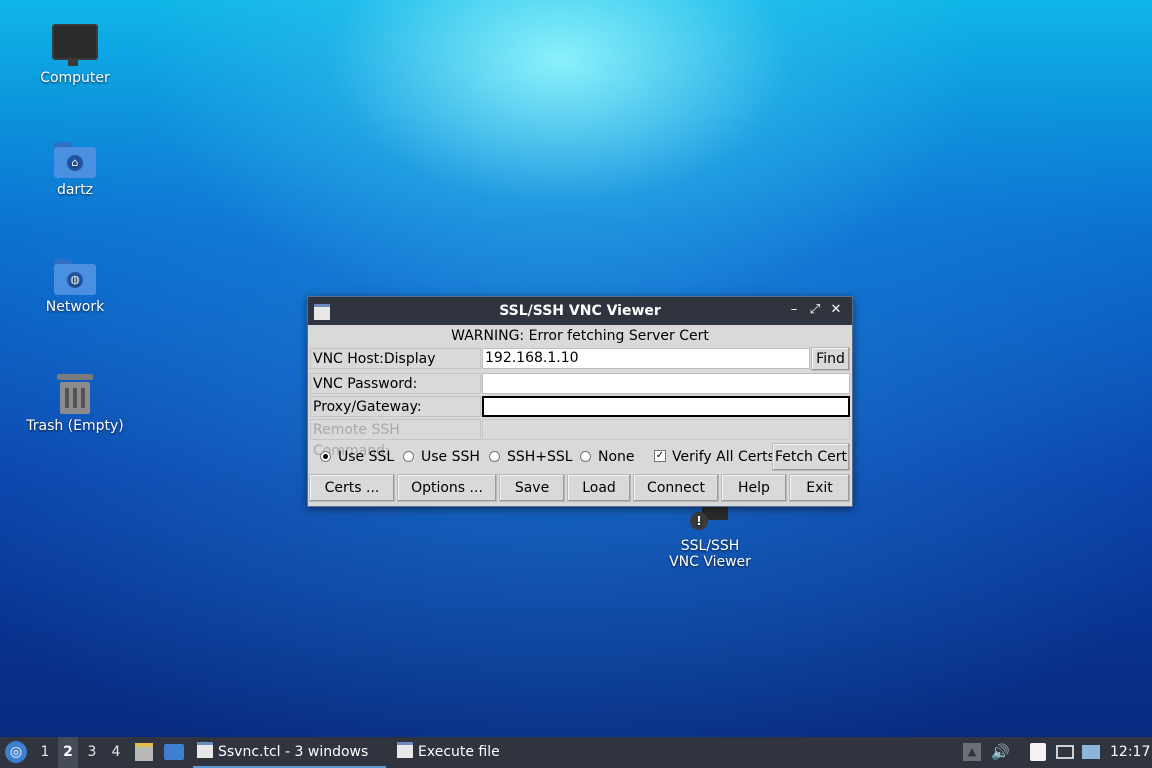  Describe the element at coordinates (395, 439) in the screenshot. I see `ssh-command-label: Remote SSH Command:` at that location.